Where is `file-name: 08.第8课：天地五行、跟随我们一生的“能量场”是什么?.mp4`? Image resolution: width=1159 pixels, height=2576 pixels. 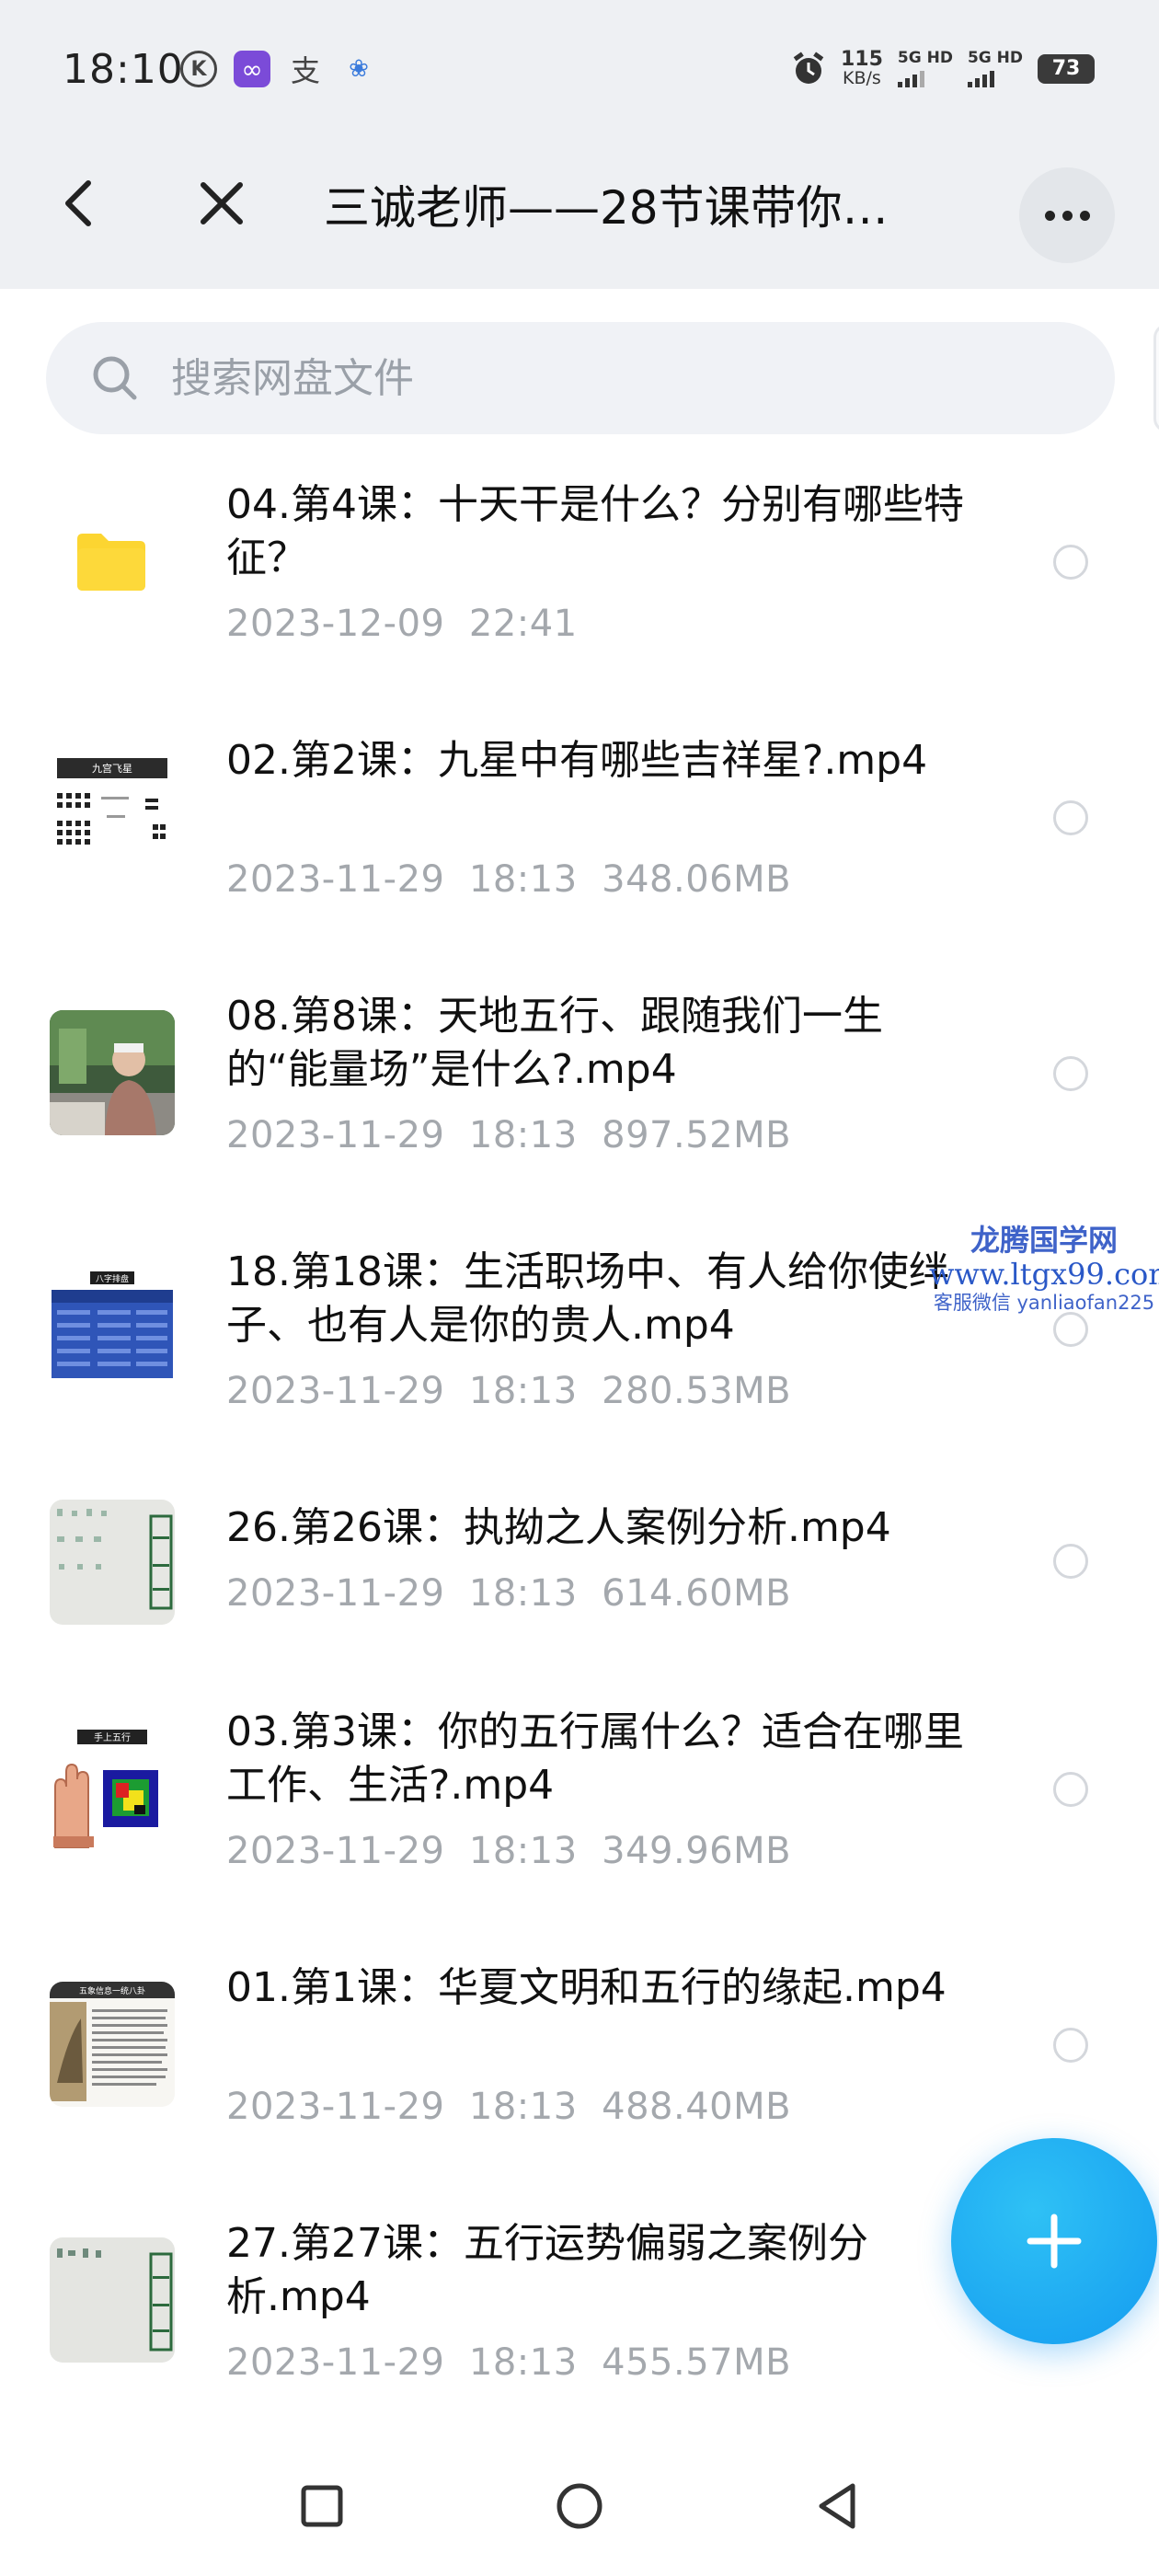 file-name: 08.第8课：天地五行、跟随我们一生的“能量场”是什么?.mp4 is located at coordinates (554, 1043).